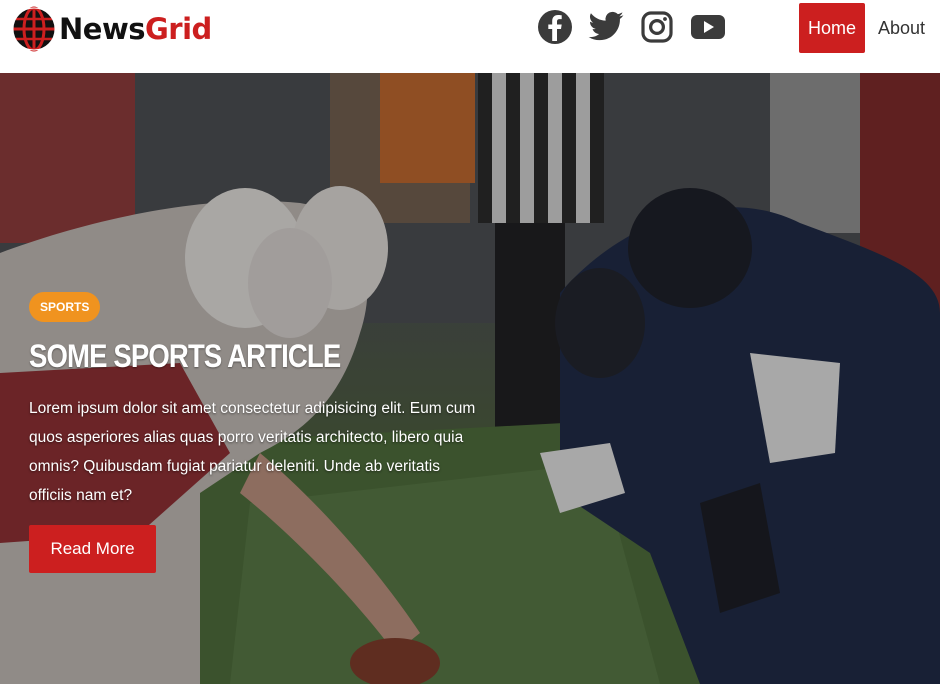 Image resolution: width=940 pixels, height=684 pixels. Describe the element at coordinates (185, 356) in the screenshot. I see `article-title: SOME SPORTS ARTICLE` at that location.